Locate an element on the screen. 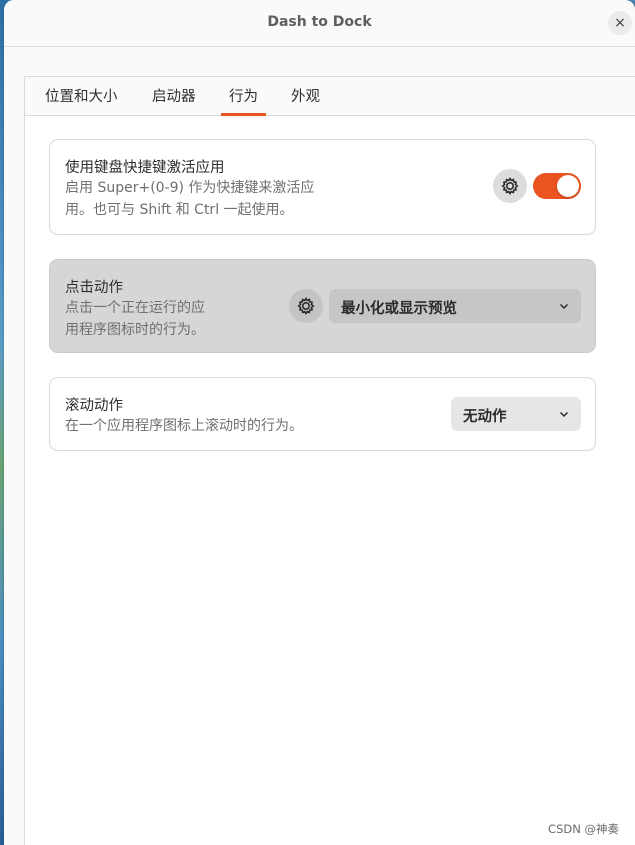  tab-position-size: 位置和大小 is located at coordinates (81, 96).